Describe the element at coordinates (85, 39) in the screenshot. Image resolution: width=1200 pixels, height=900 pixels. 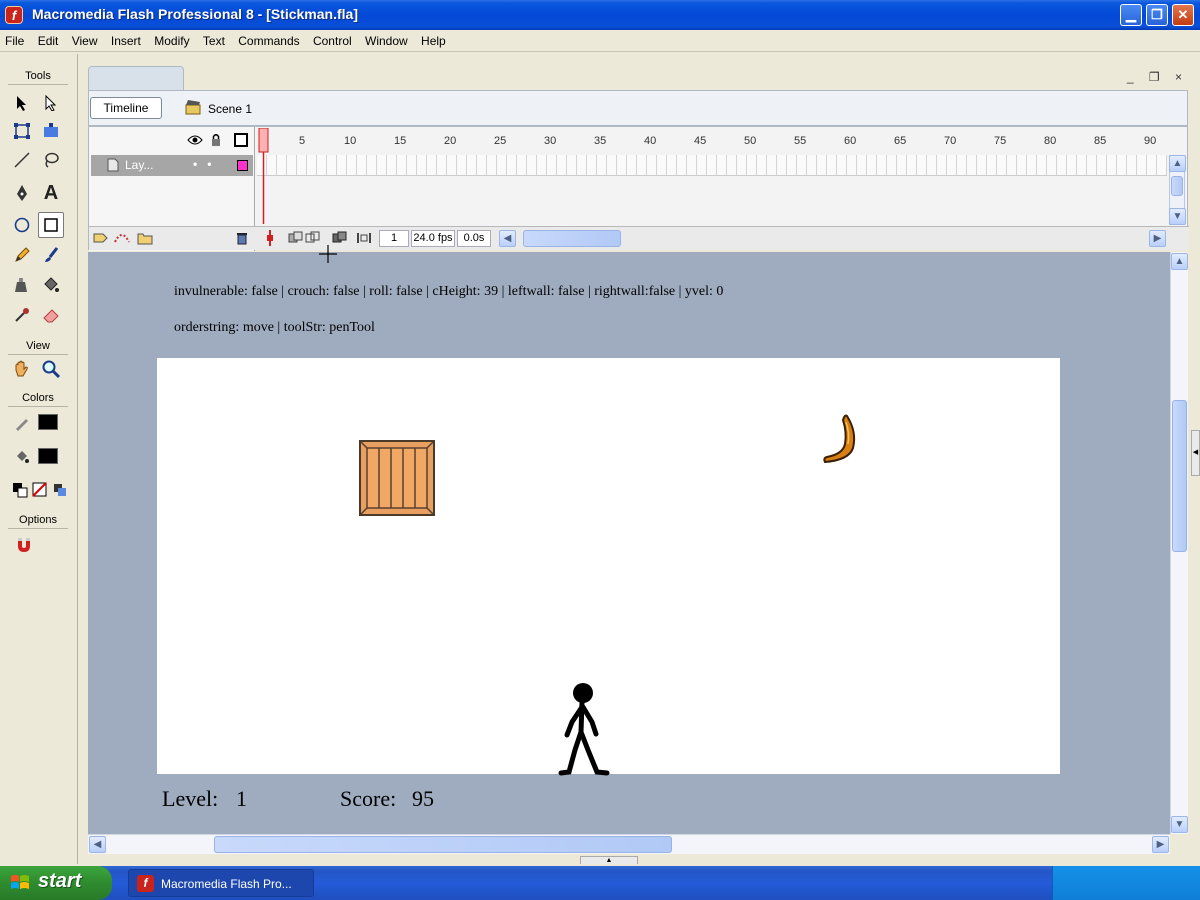
I see `menu-view: View` at that location.